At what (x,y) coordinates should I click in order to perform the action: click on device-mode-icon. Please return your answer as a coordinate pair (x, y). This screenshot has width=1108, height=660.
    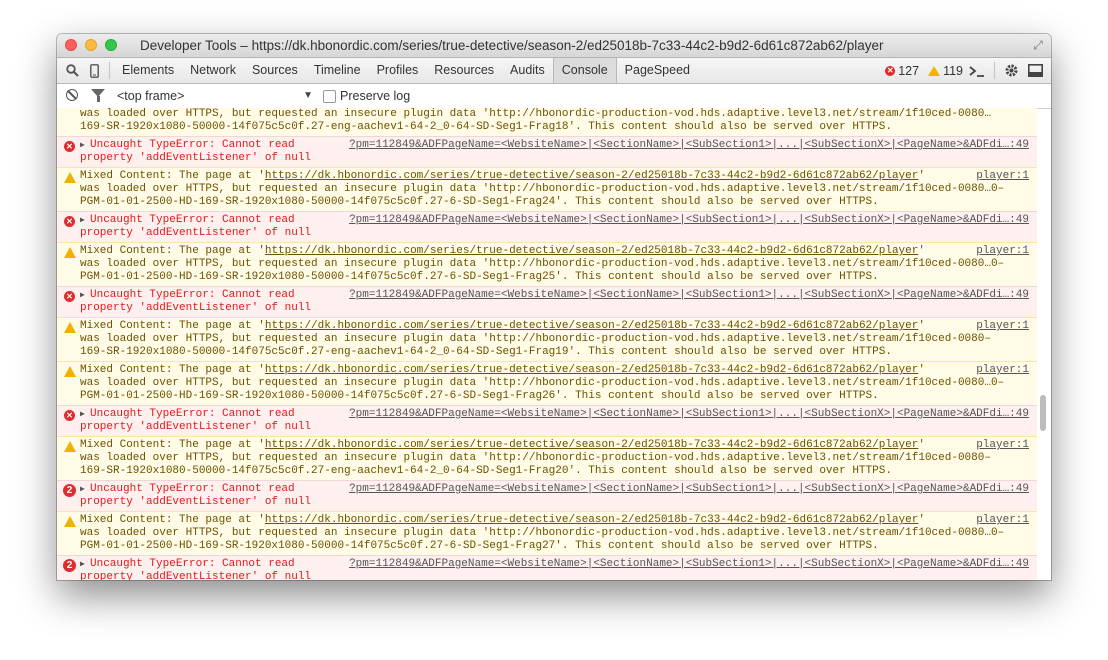
    Looking at the image, I should click on (94, 70).